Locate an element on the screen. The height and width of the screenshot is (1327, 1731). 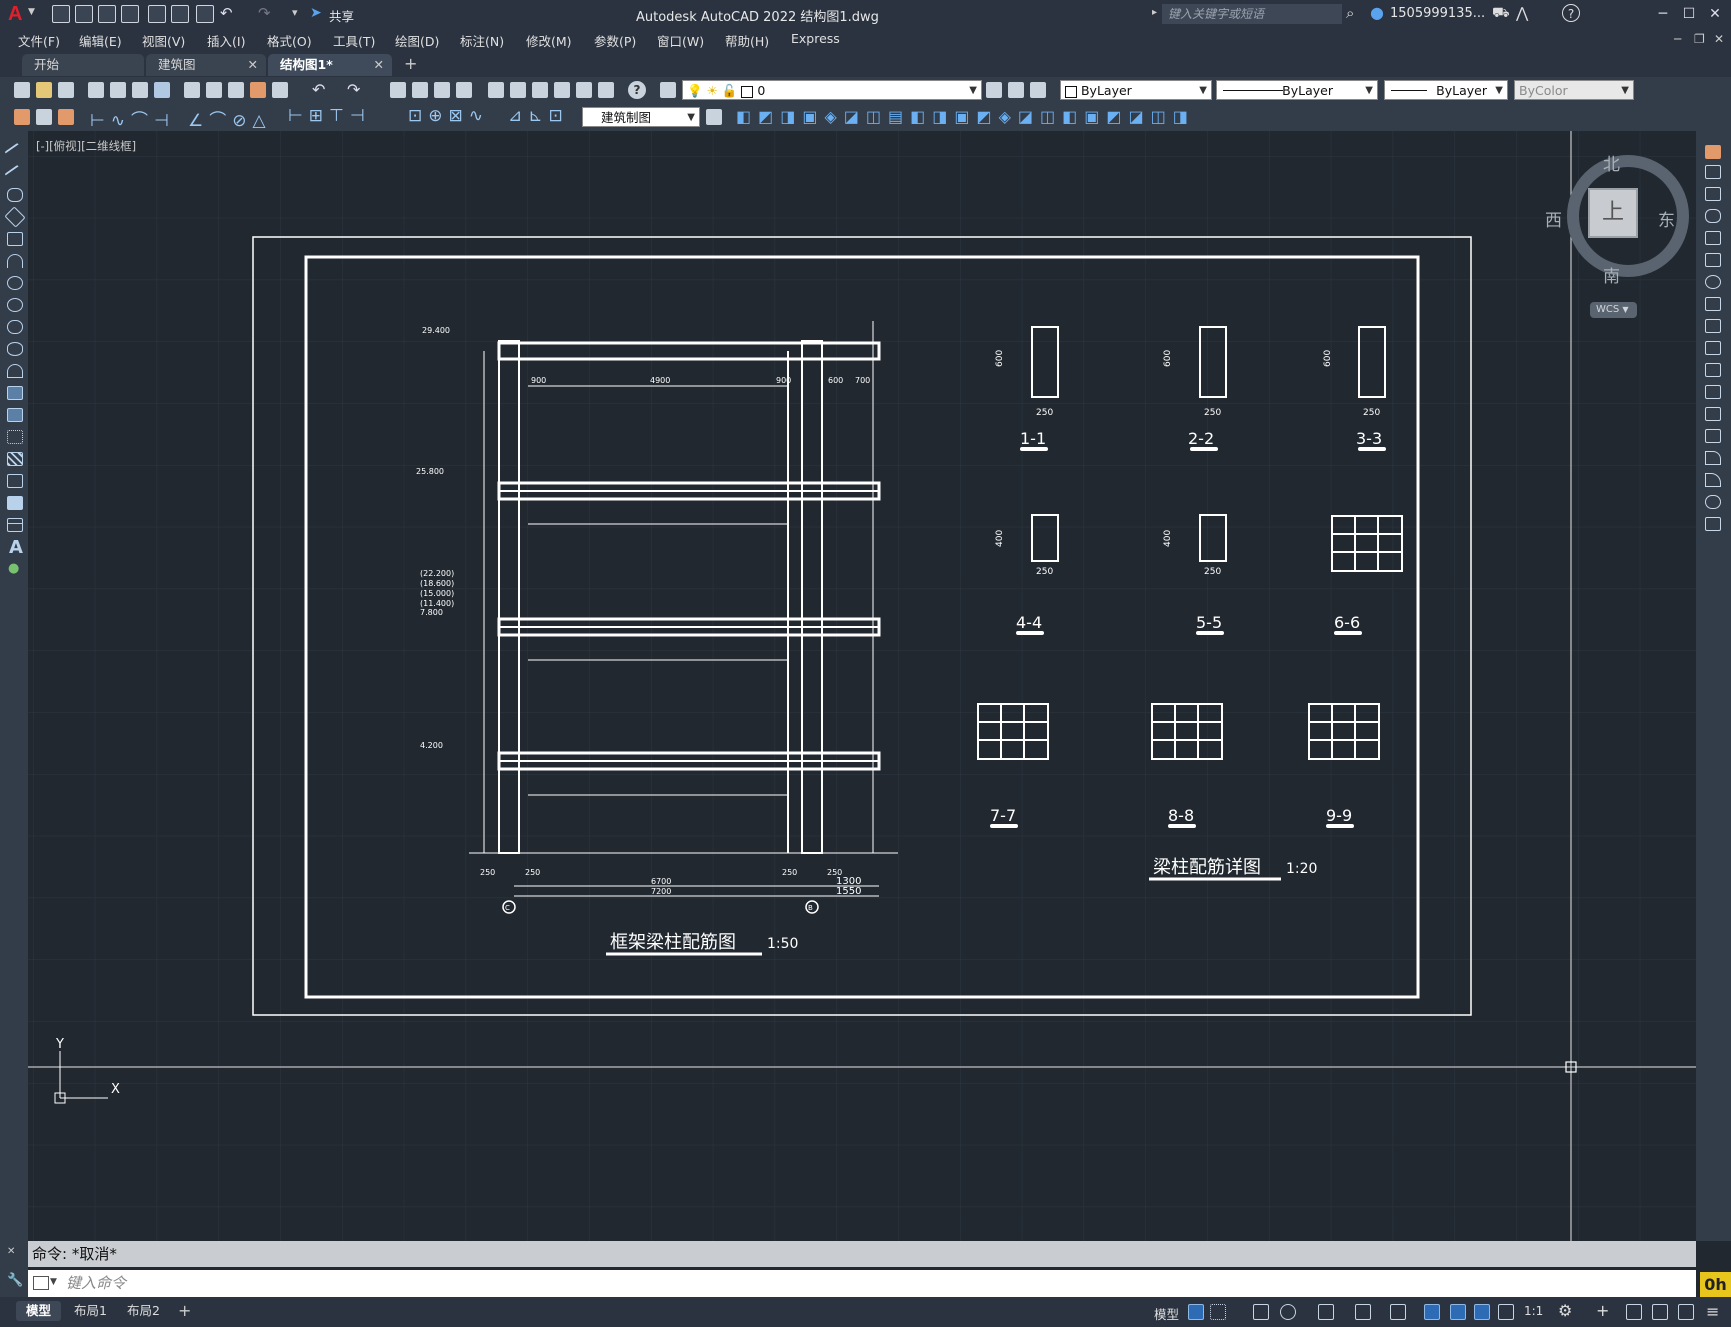
share-button: 共享 is located at coordinates (341, 15).